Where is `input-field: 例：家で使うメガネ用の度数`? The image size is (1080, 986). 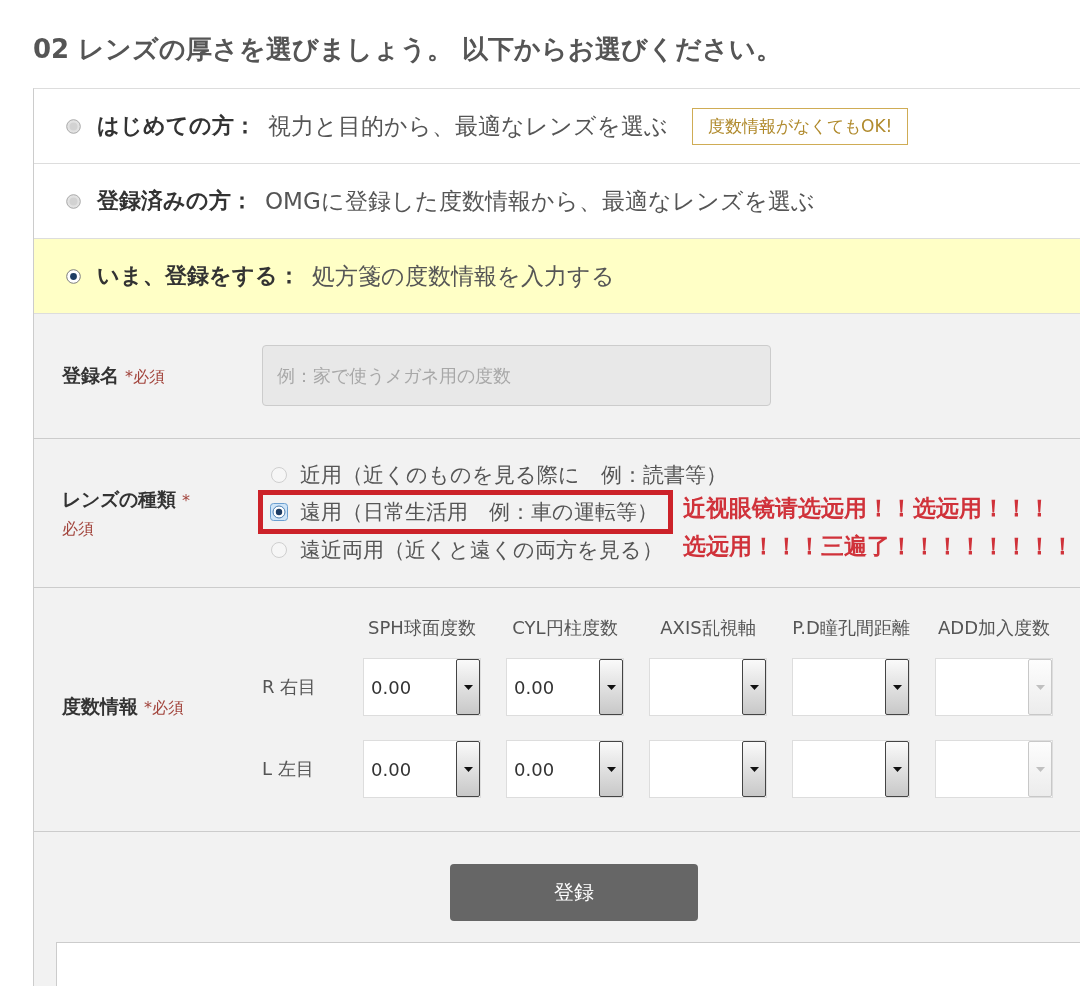 input-field: 例：家で使うメガネ用の度数 is located at coordinates (516, 375).